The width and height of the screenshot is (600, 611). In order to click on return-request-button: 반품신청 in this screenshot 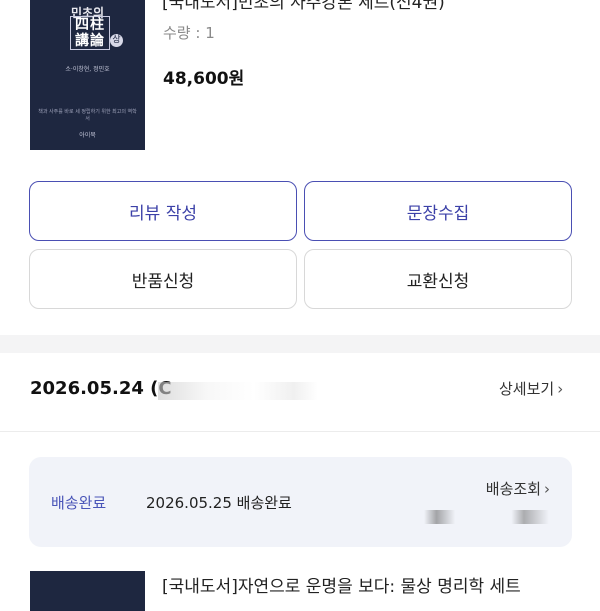, I will do `click(163, 279)`.